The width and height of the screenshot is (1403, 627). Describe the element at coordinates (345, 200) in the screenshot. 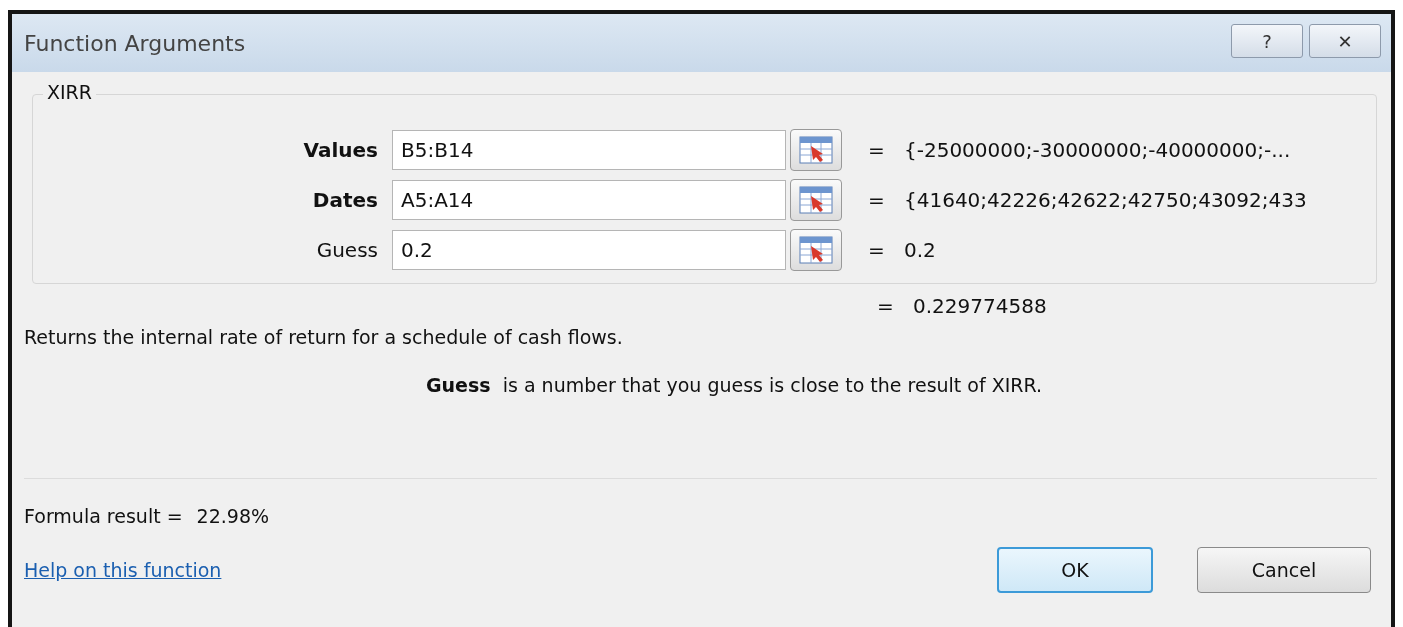

I see `argument-label: Dates` at that location.